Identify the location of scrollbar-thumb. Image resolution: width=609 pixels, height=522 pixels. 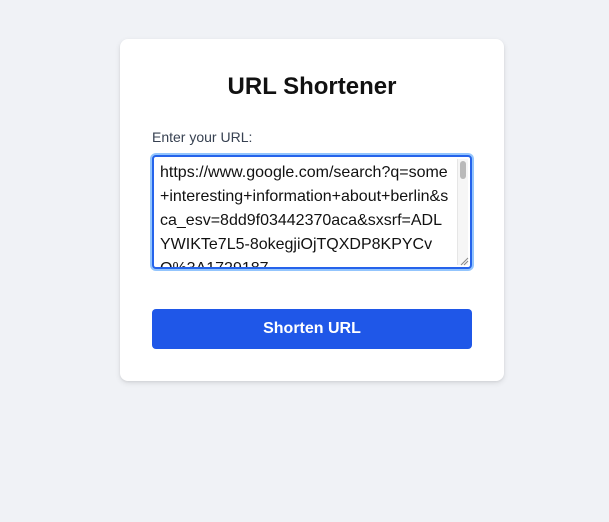
(463, 170).